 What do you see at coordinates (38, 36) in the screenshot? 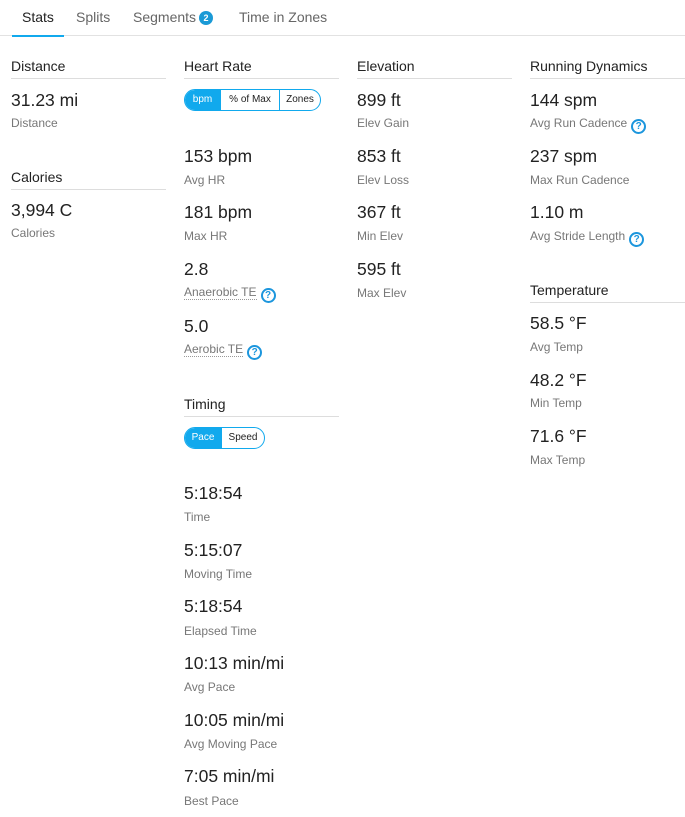
I see `active-tab-indicator` at bounding box center [38, 36].